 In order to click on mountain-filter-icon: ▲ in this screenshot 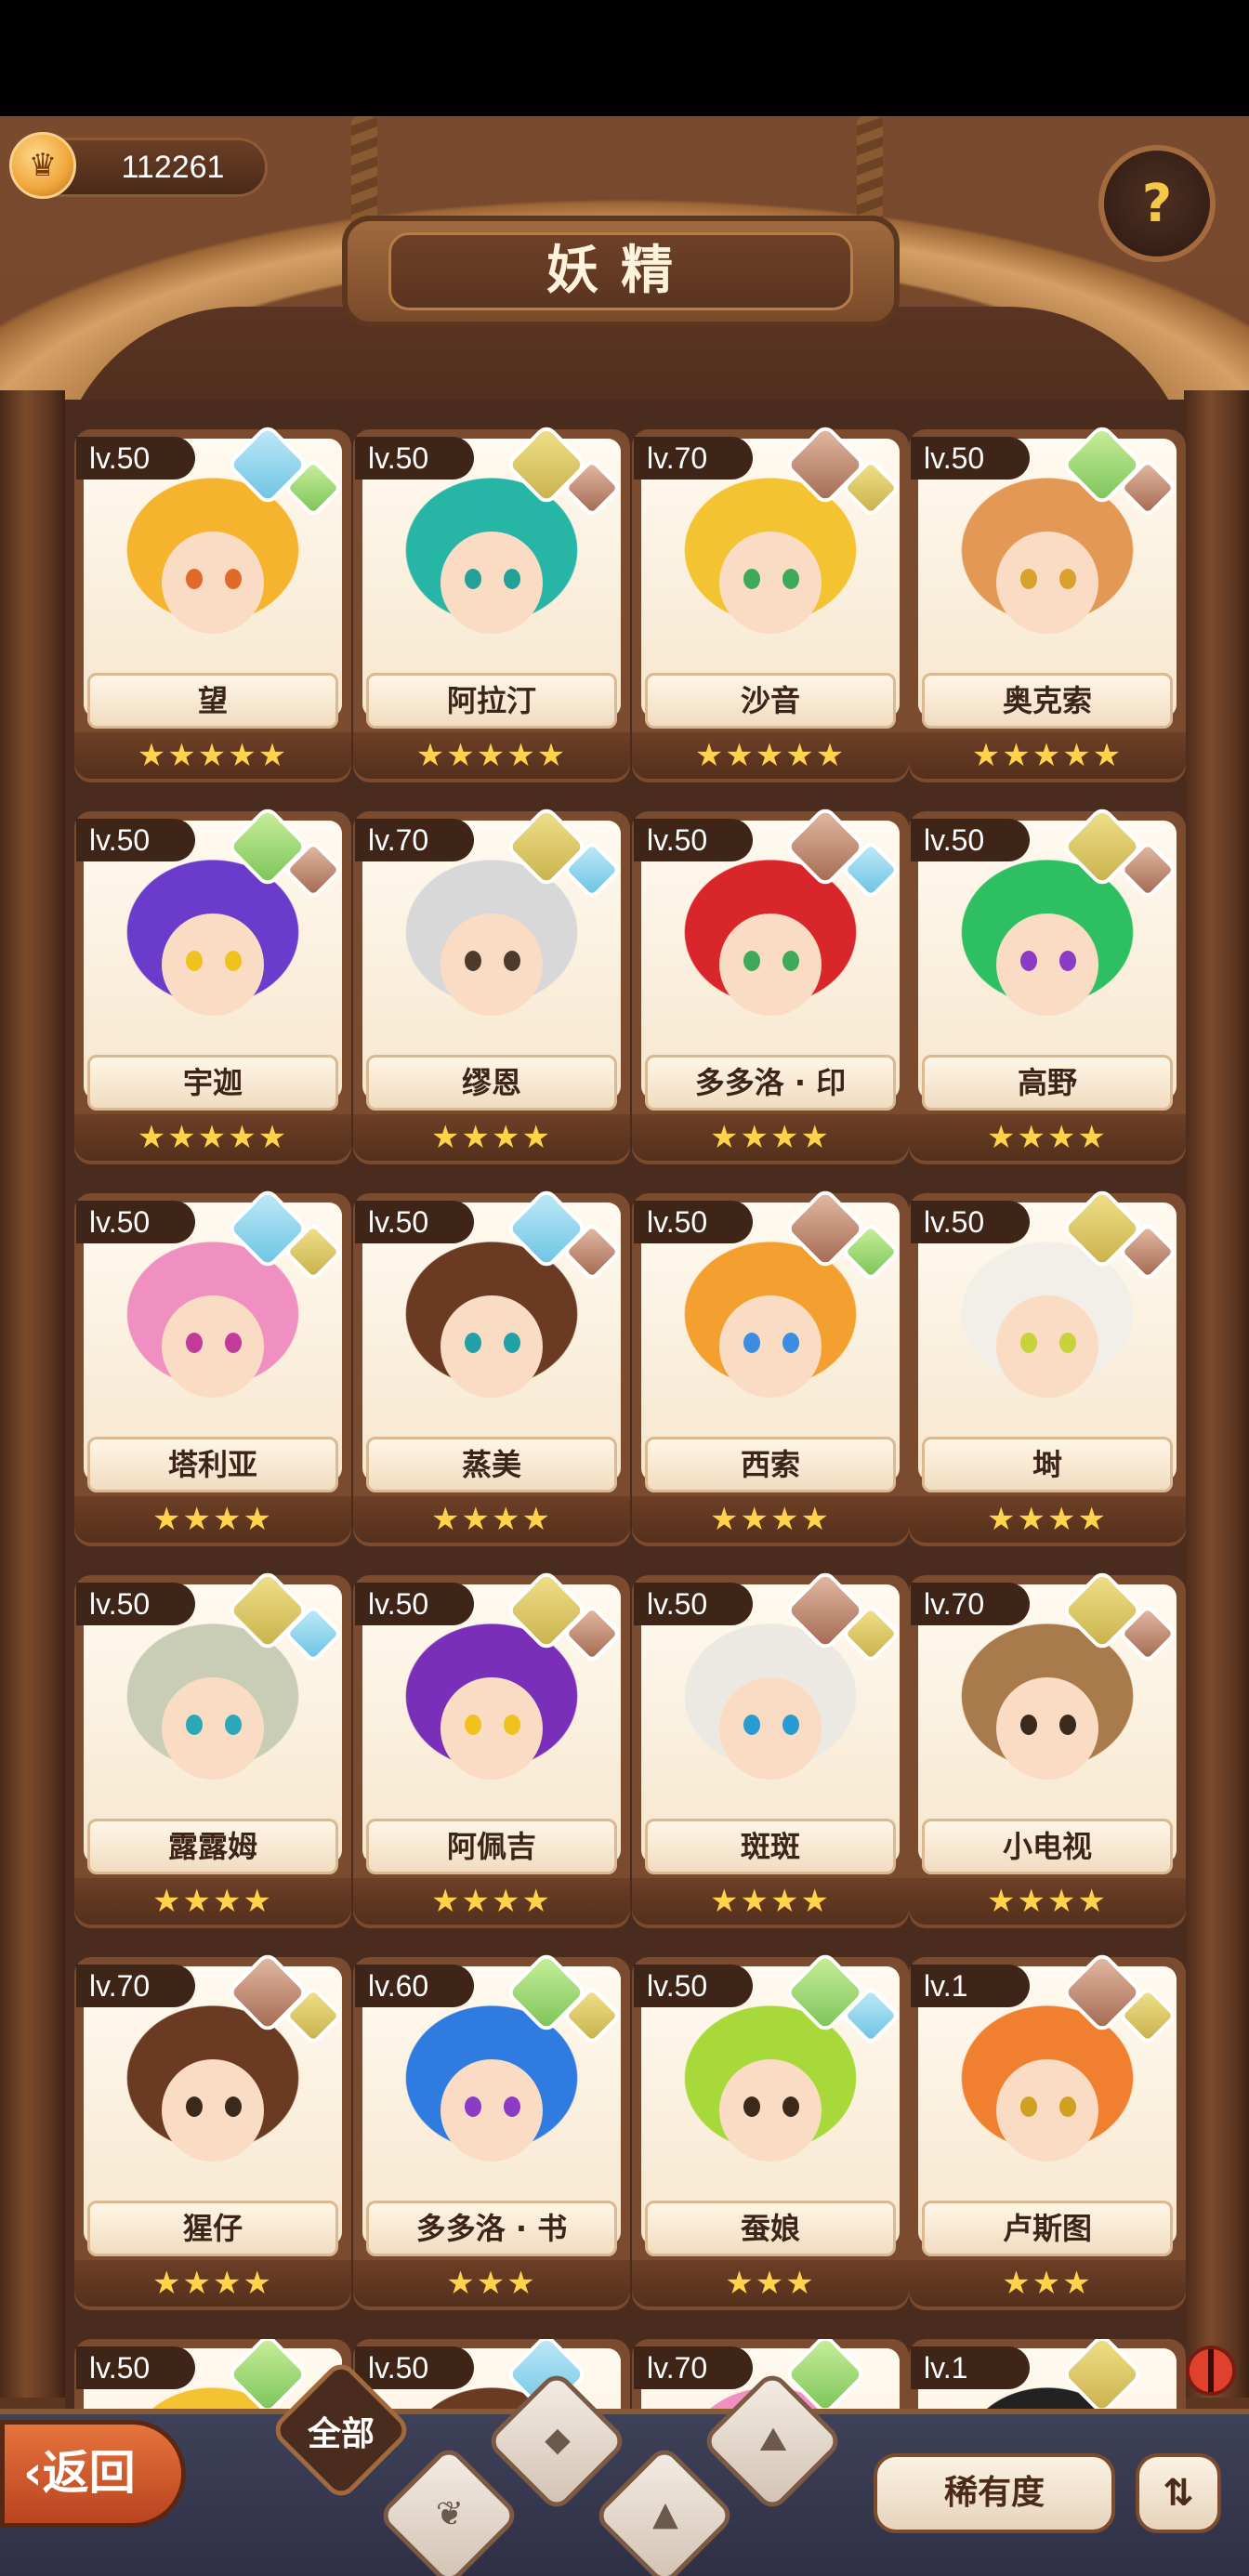, I will do `click(665, 2514)`.